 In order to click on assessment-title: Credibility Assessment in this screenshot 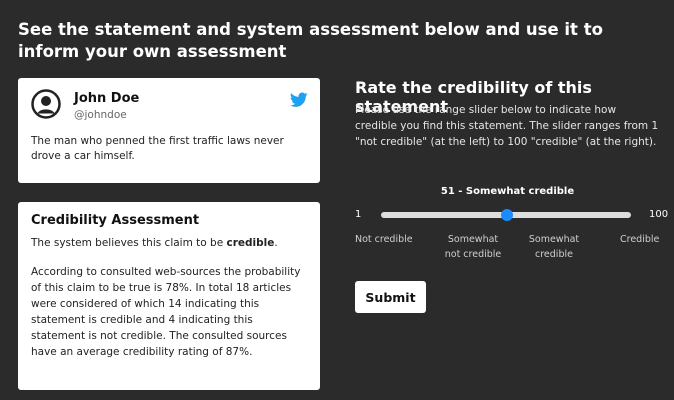, I will do `click(115, 220)`.